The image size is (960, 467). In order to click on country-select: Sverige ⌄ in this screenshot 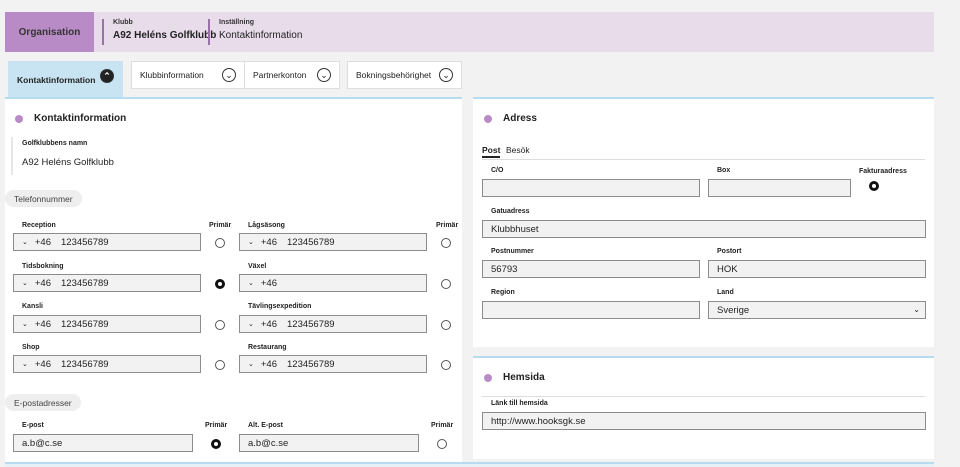, I will do `click(817, 310)`.